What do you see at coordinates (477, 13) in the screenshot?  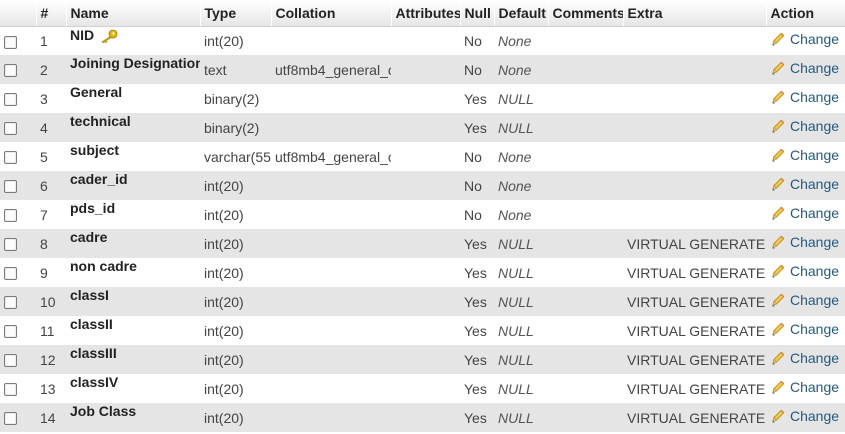 I see `header-null: Null` at bounding box center [477, 13].